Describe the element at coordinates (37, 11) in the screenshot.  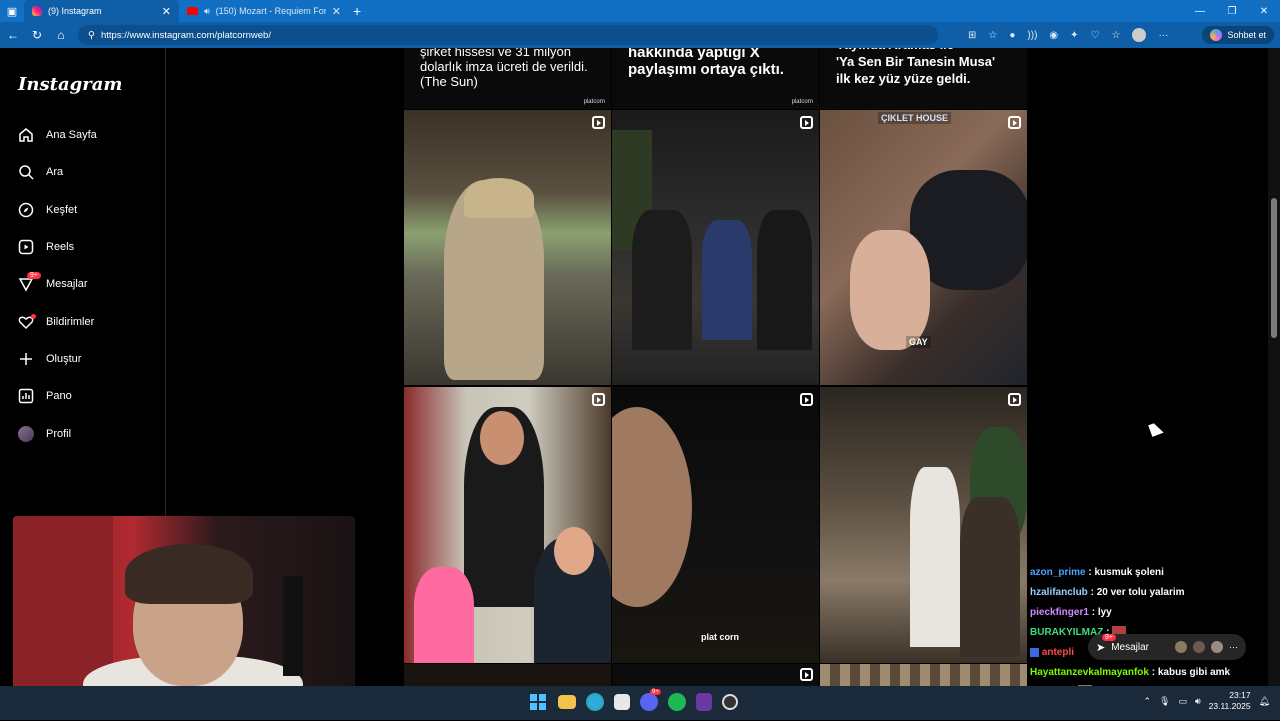
I see `instagram-favicon-icon` at that location.